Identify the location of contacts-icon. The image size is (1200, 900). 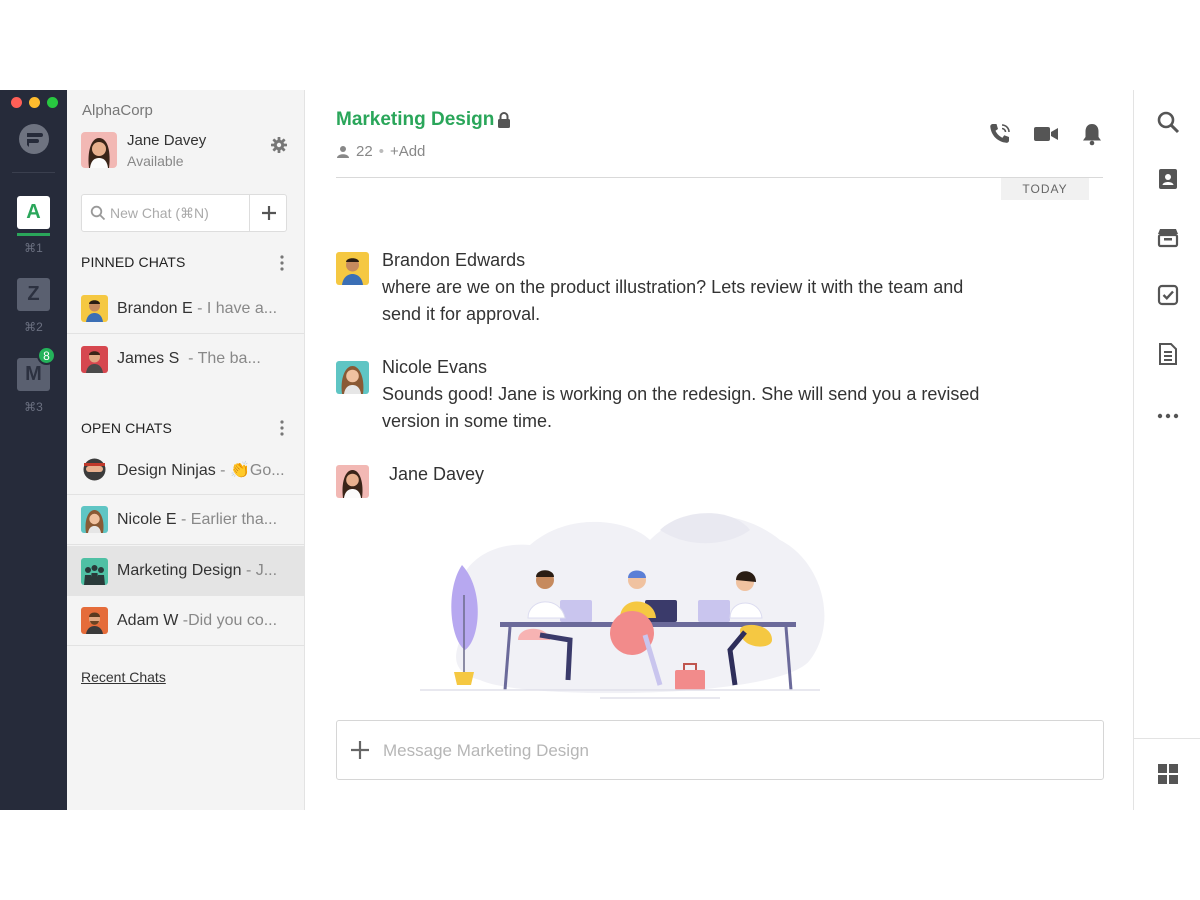
(1168, 179).